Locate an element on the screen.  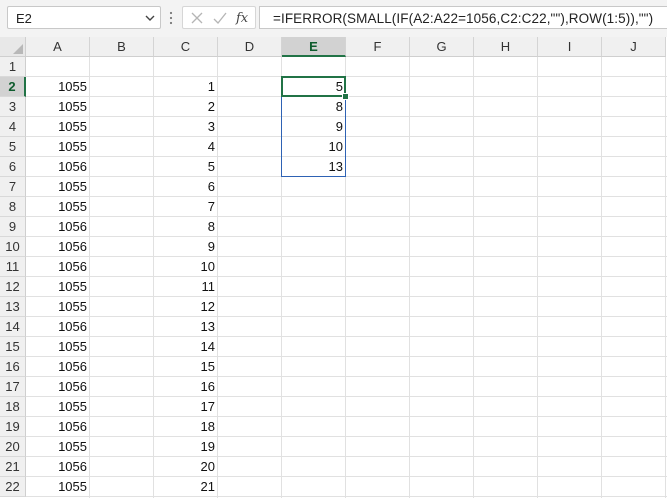
cell-a16: 1056 is located at coordinates (58, 367).